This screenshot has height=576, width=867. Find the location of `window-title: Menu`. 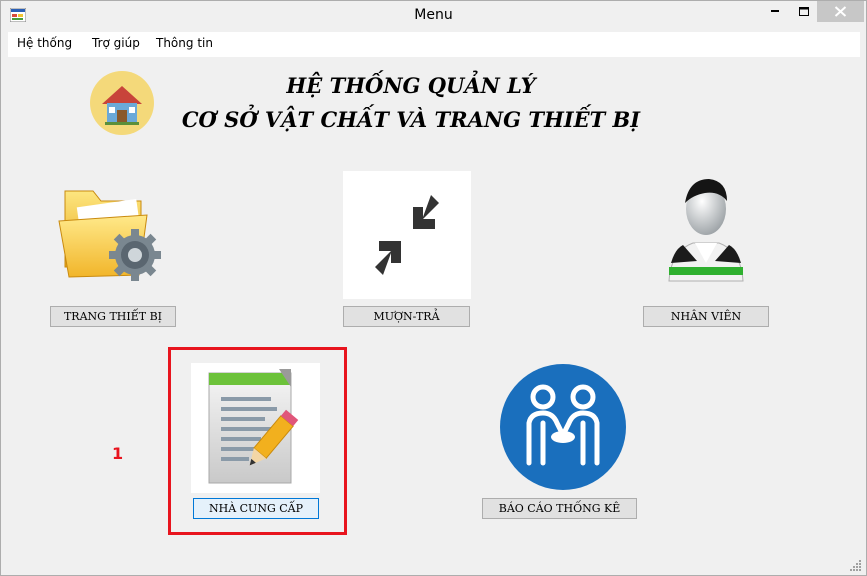

window-title: Menu is located at coordinates (433, 15).